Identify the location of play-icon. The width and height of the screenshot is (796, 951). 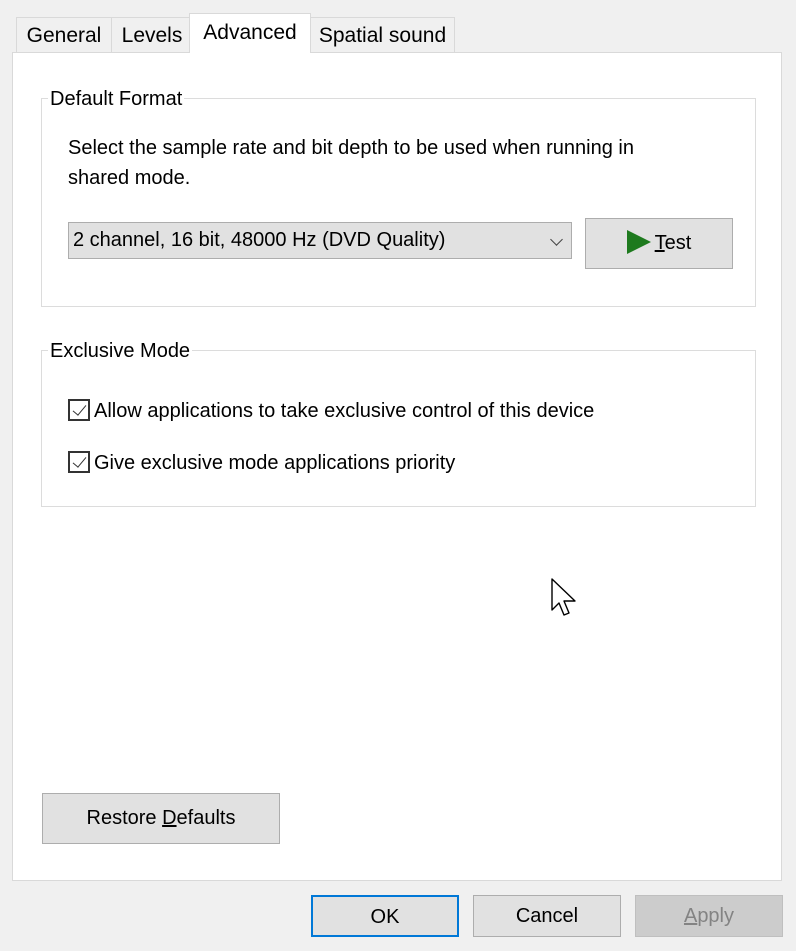
(638, 241).